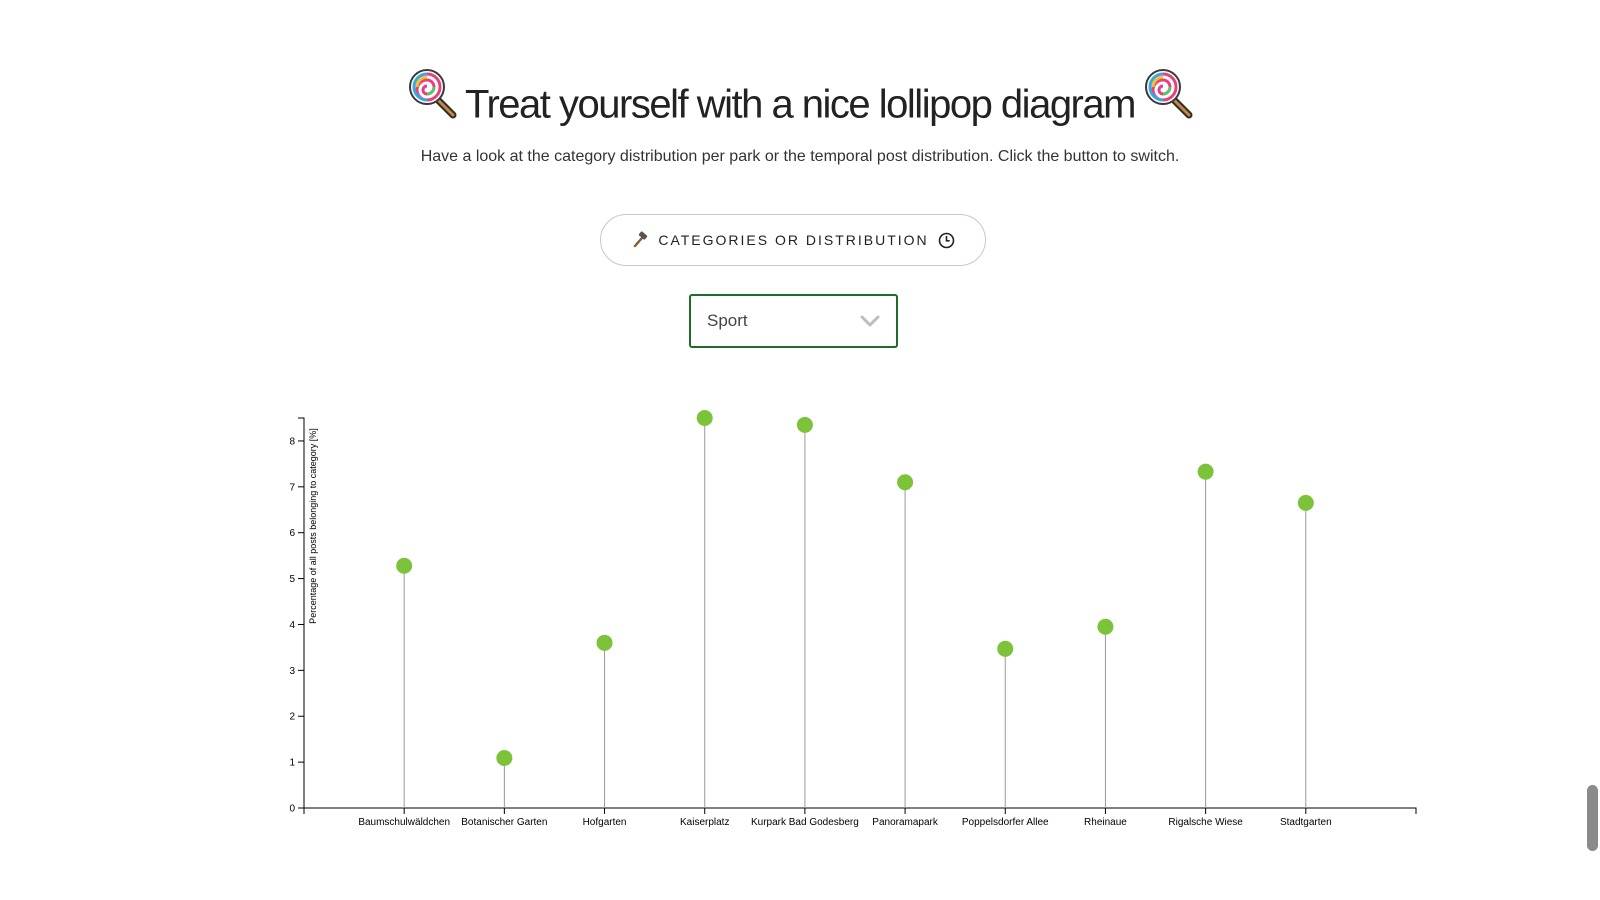  What do you see at coordinates (292, 533) in the screenshot?
I see `y-tick-label: 6` at bounding box center [292, 533].